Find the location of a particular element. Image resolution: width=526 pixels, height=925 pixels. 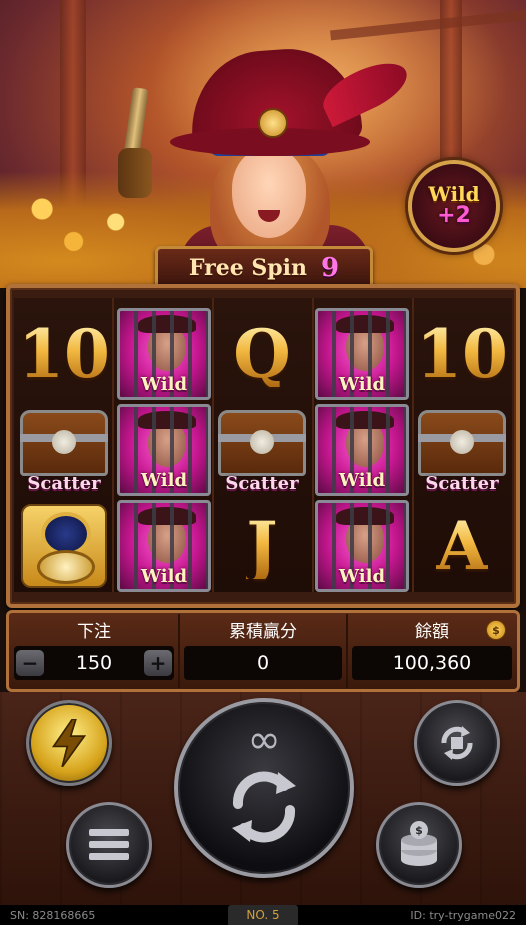

free-spin-count: 9 is located at coordinates (330, 268).